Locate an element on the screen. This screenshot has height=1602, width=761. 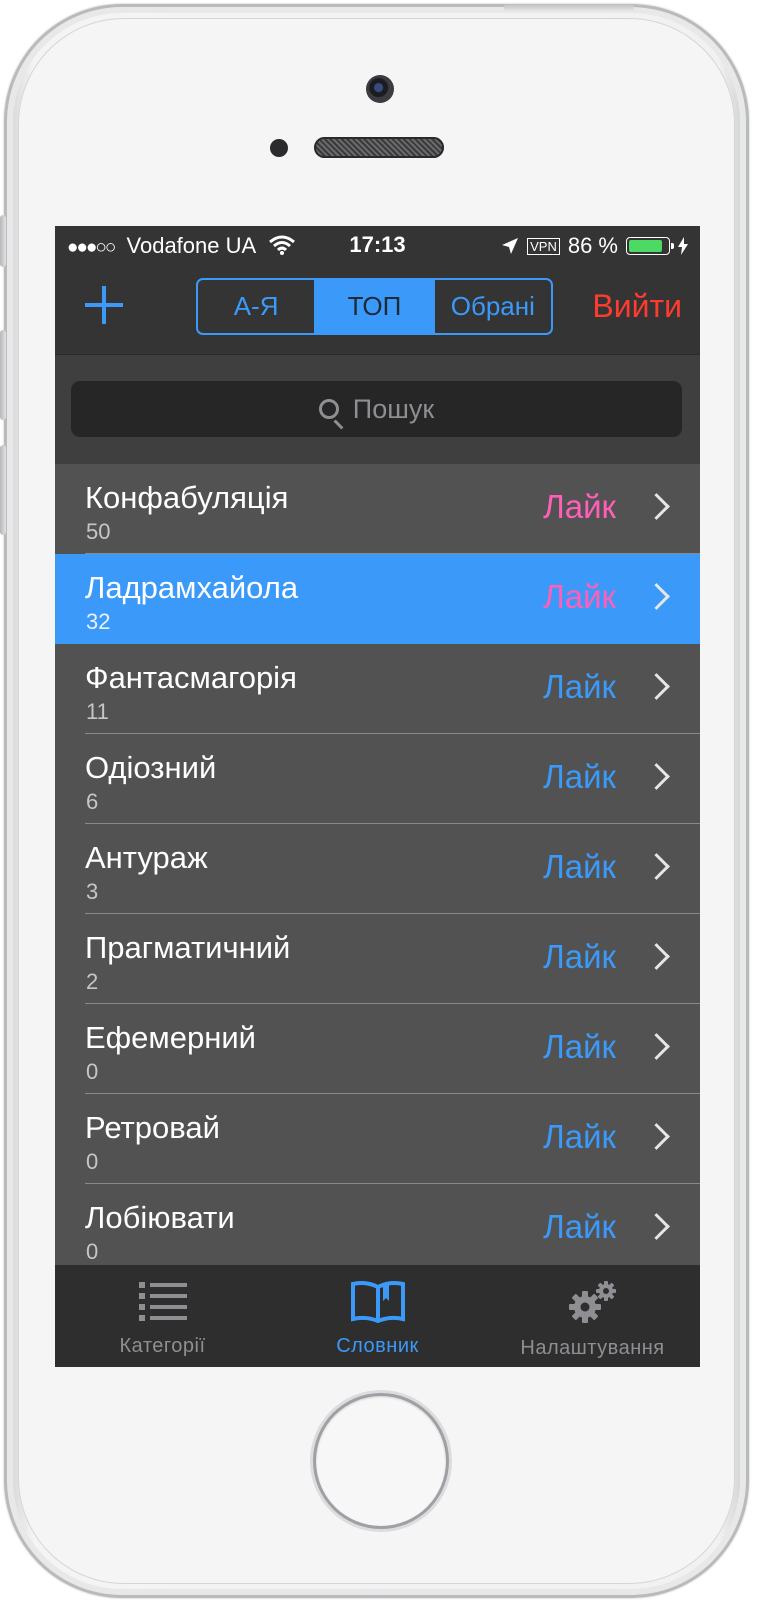
proximity-sensor is located at coordinates (279, 148).